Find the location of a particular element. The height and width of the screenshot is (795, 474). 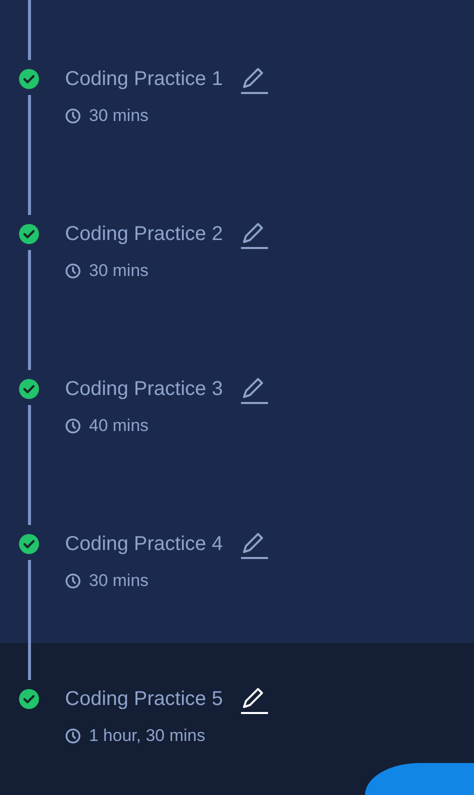

task-title: Coding Practice 3 is located at coordinates (144, 389).